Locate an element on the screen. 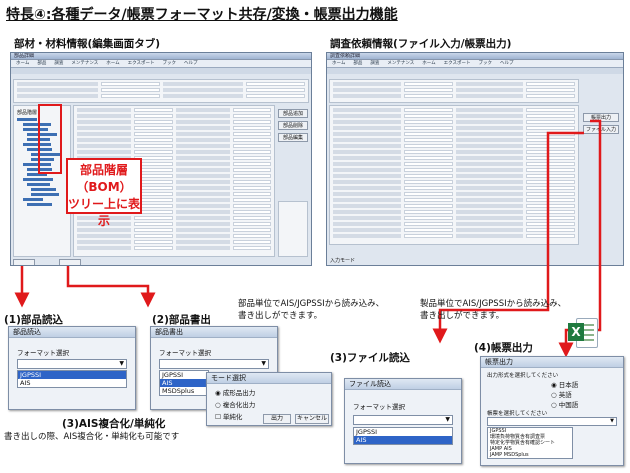 The height and width of the screenshot is (473, 630). dialog-title: 帳票出力 is located at coordinates (552, 362).